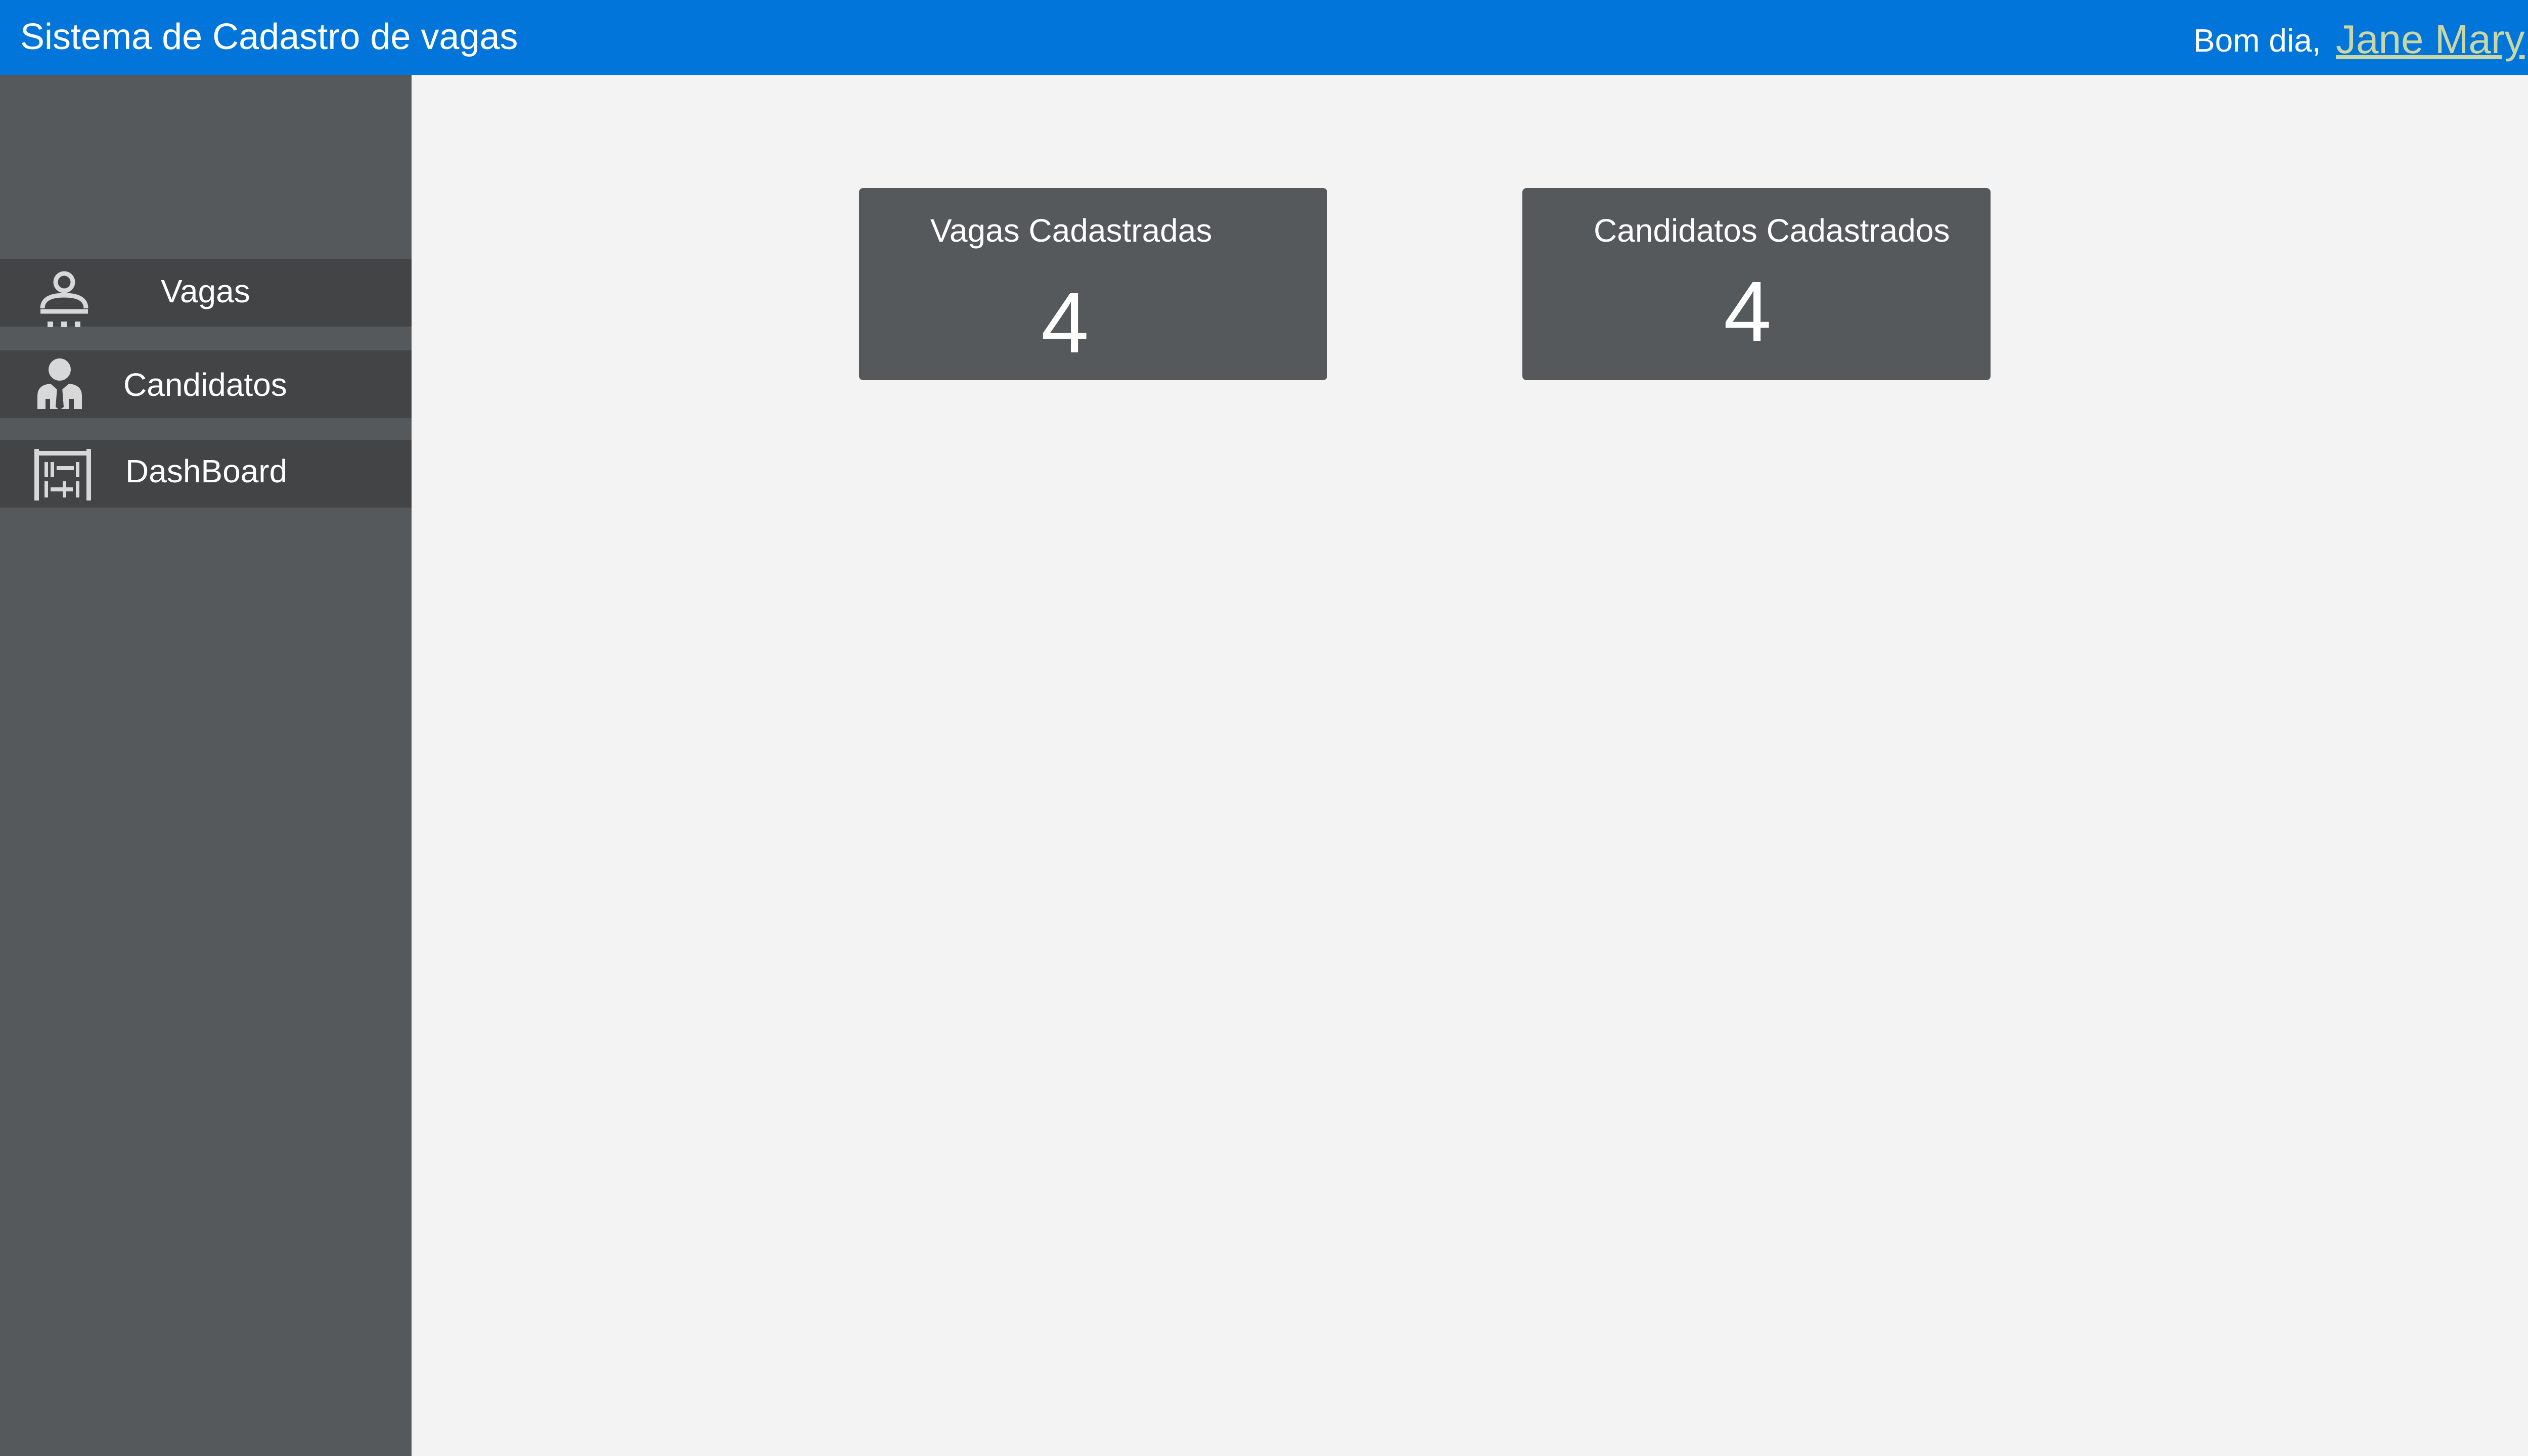 This screenshot has height=1456, width=2528. Describe the element at coordinates (1772, 230) in the screenshot. I see `card-title: Candidatos Cadastrados` at that location.